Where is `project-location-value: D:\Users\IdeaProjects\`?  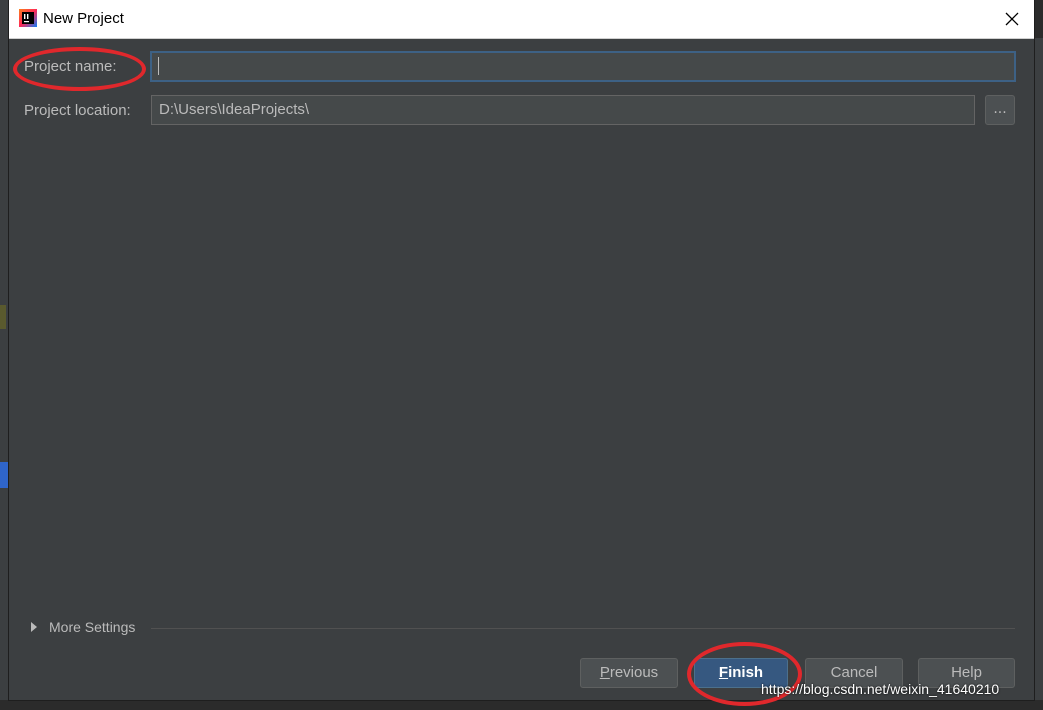 project-location-value: D:\Users\IdeaProjects\ is located at coordinates (234, 109).